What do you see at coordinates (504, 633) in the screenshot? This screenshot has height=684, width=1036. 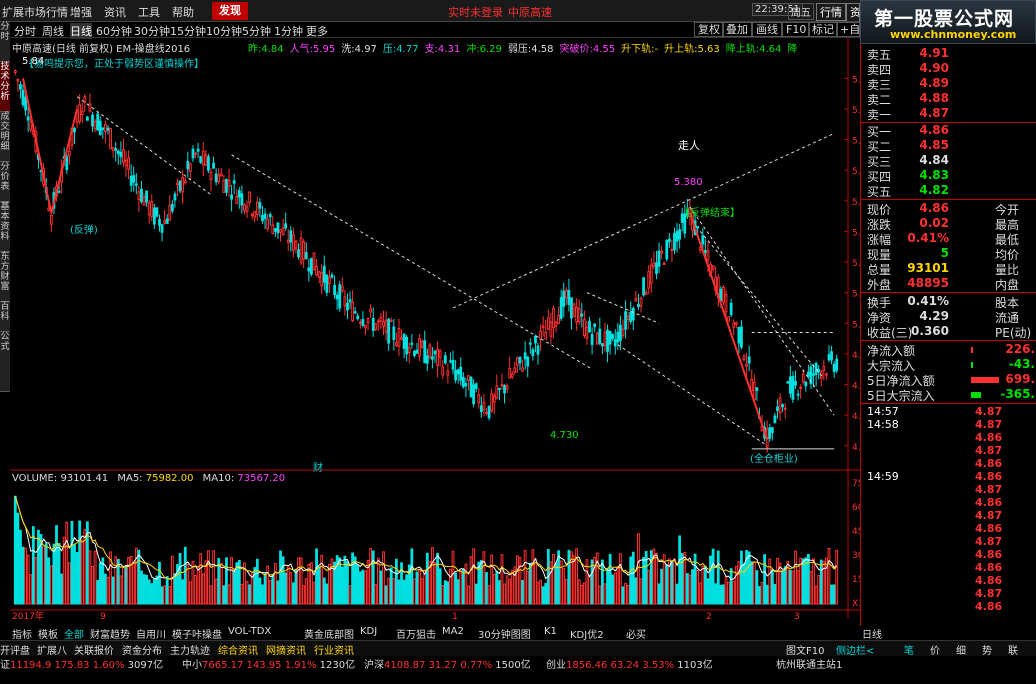 I see `indicator-tab-11: 30分钟图图` at bounding box center [504, 633].